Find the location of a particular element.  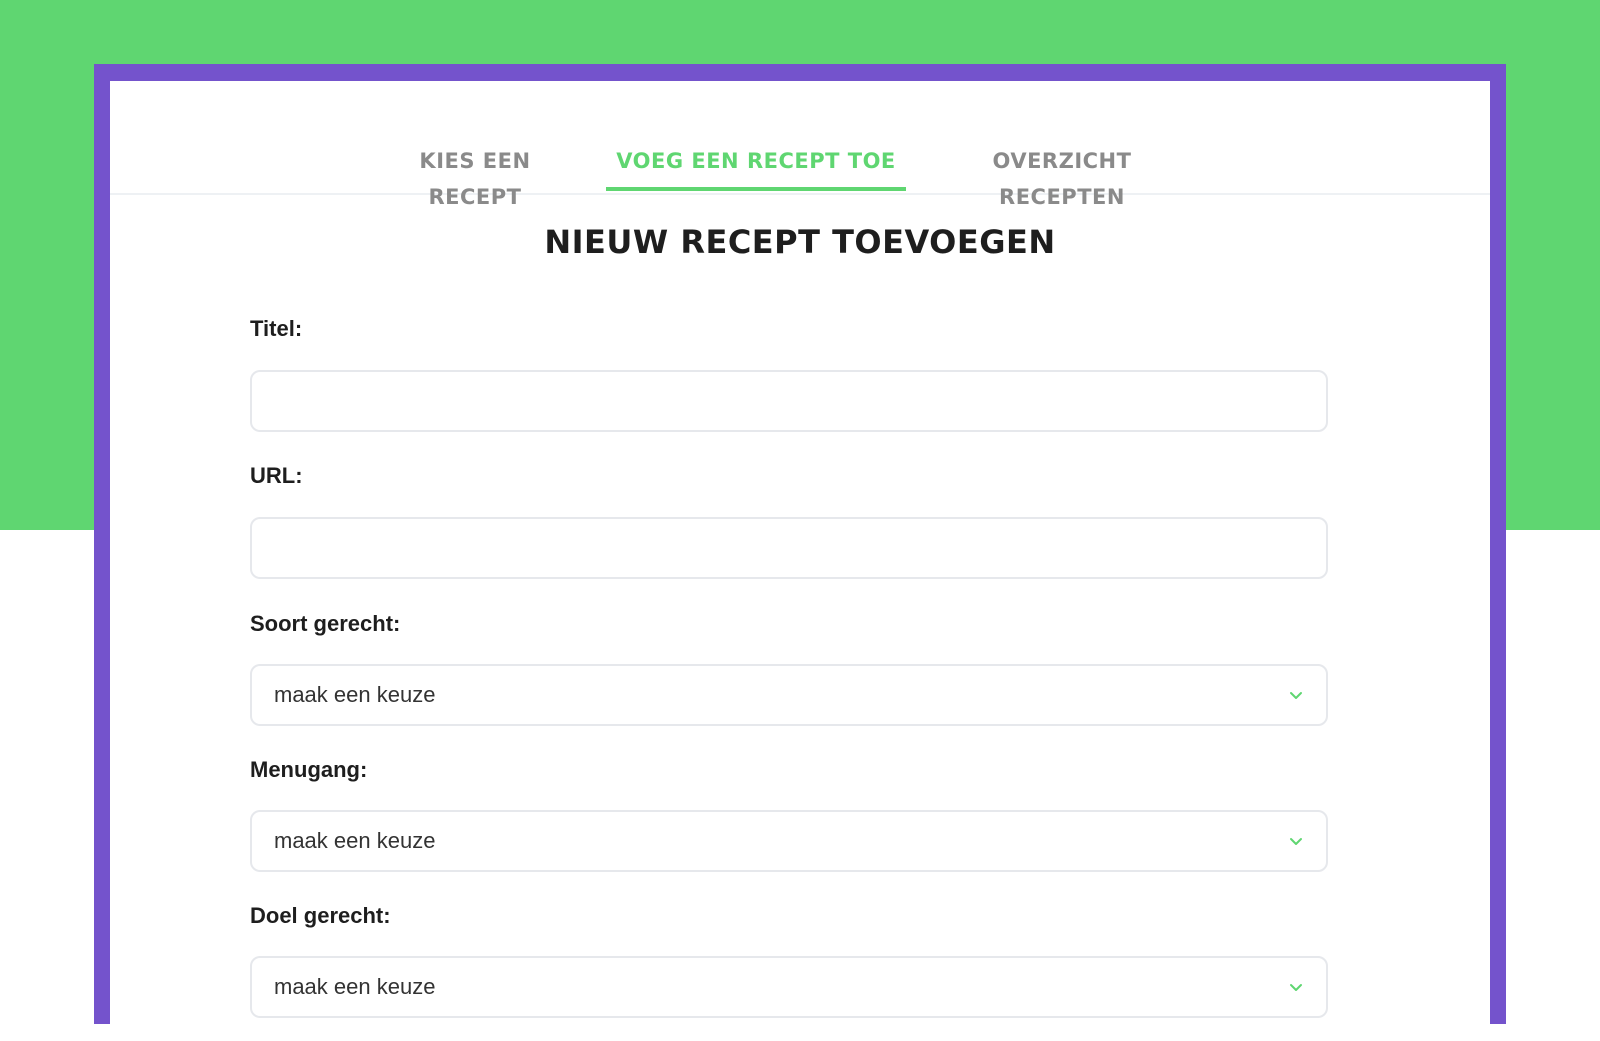

titel-label: Titel: is located at coordinates (276, 328).